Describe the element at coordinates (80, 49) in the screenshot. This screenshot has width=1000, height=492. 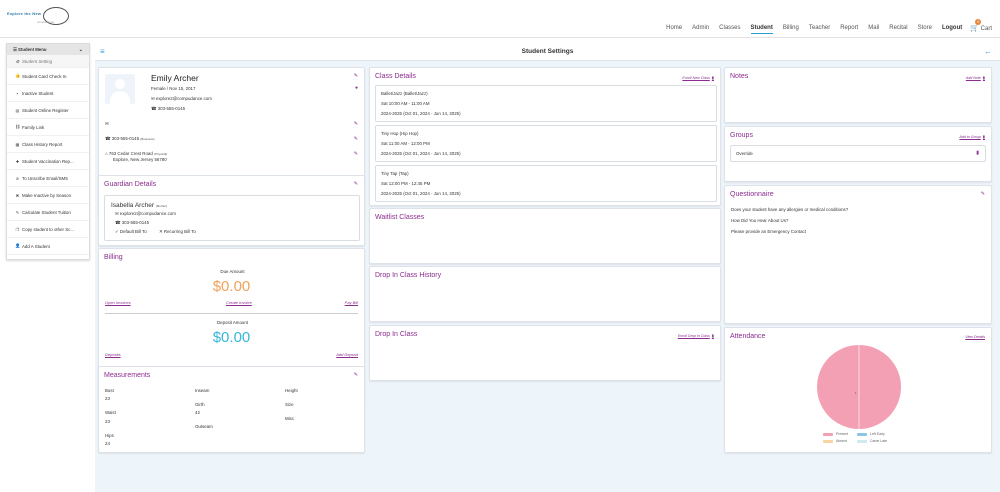
I see `chevron-down-icon: ⌄` at that location.